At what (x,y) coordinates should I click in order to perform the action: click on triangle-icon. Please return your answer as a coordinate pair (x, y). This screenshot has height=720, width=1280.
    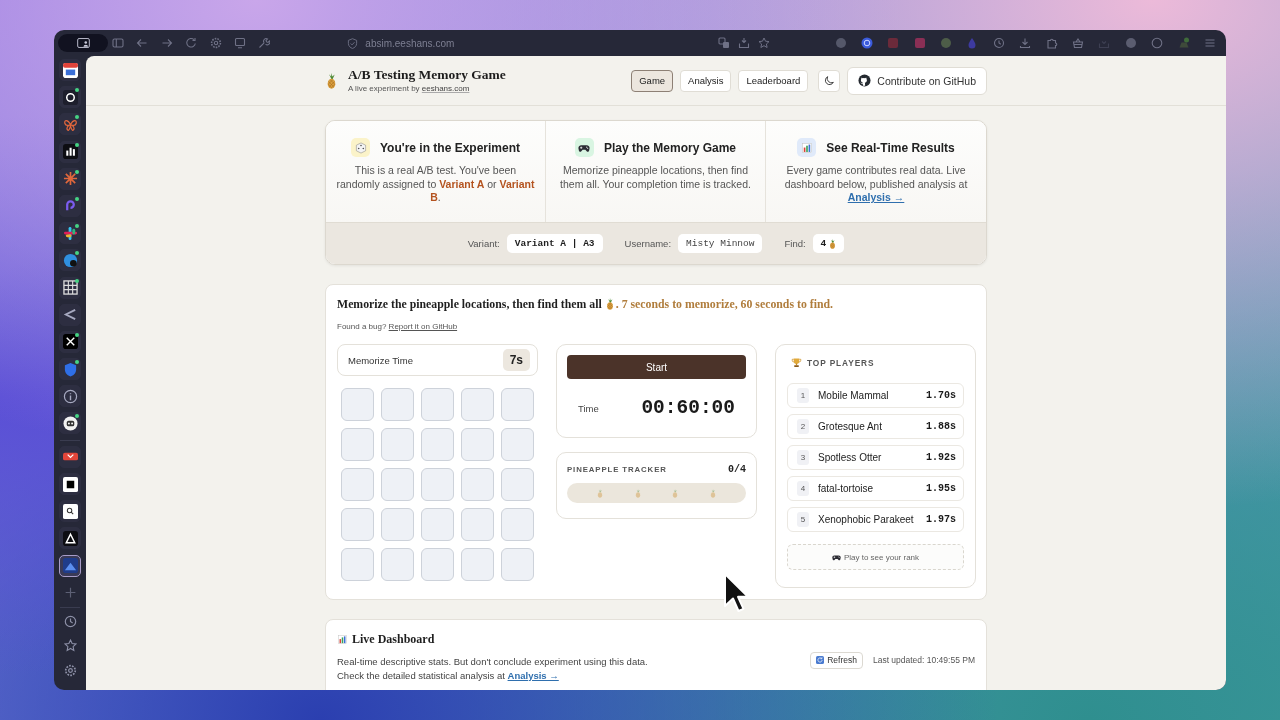
    Looking at the image, I should click on (70, 538).